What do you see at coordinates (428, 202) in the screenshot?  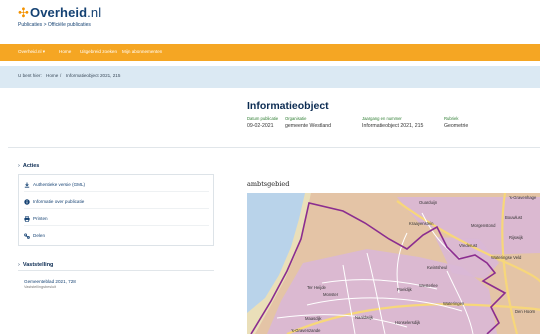 I see `map-place-label: Ouarduijn` at bounding box center [428, 202].